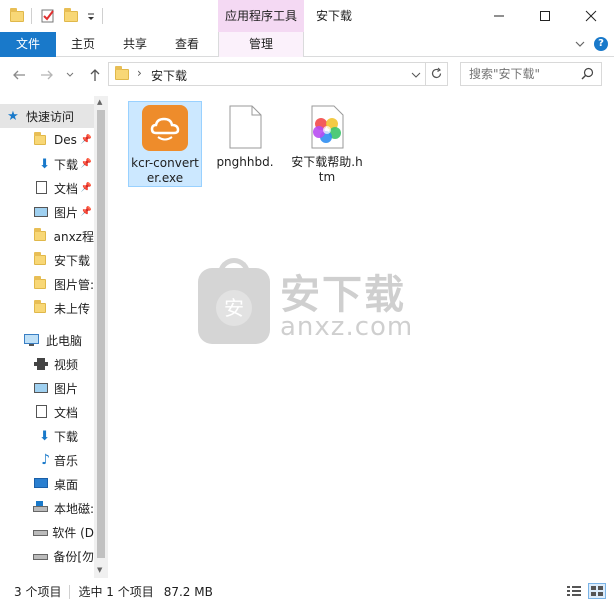 This screenshot has width=614, height=604. I want to click on nav-item-software-drive: 软件 (D, so click(47, 532).